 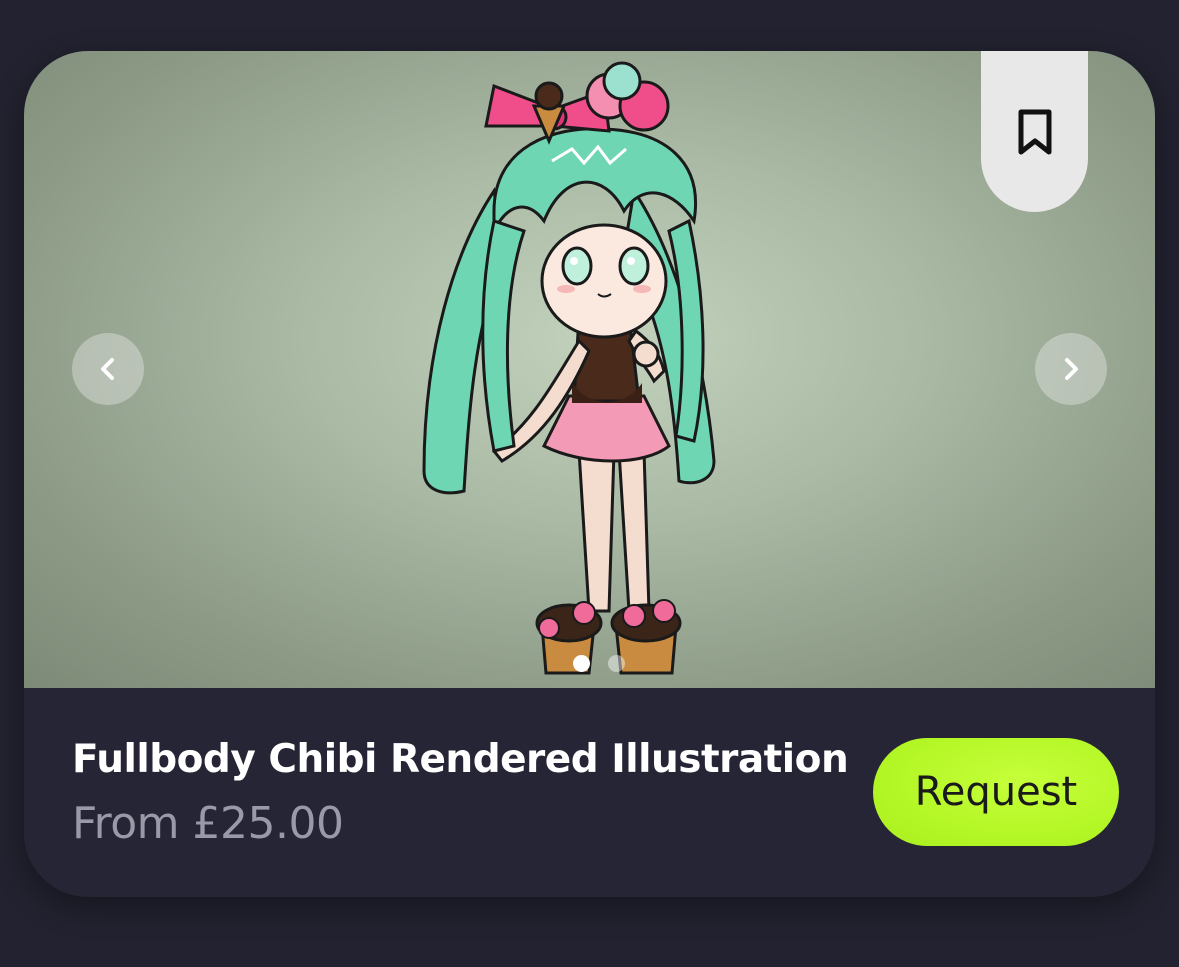 I want to click on chevron-right-icon, so click(x=1071, y=369).